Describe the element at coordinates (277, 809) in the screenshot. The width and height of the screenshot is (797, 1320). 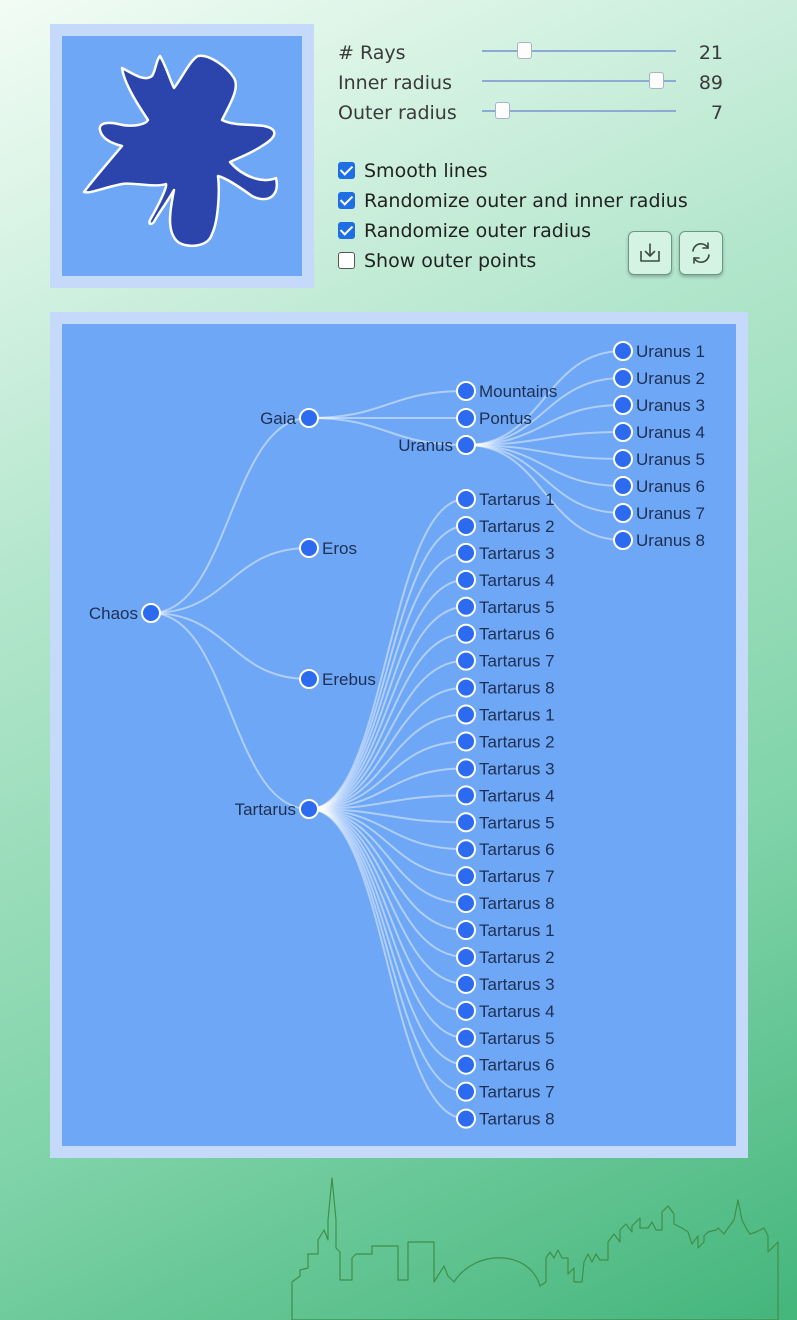
I see `tree-node-tartarus: Tartarus` at that location.